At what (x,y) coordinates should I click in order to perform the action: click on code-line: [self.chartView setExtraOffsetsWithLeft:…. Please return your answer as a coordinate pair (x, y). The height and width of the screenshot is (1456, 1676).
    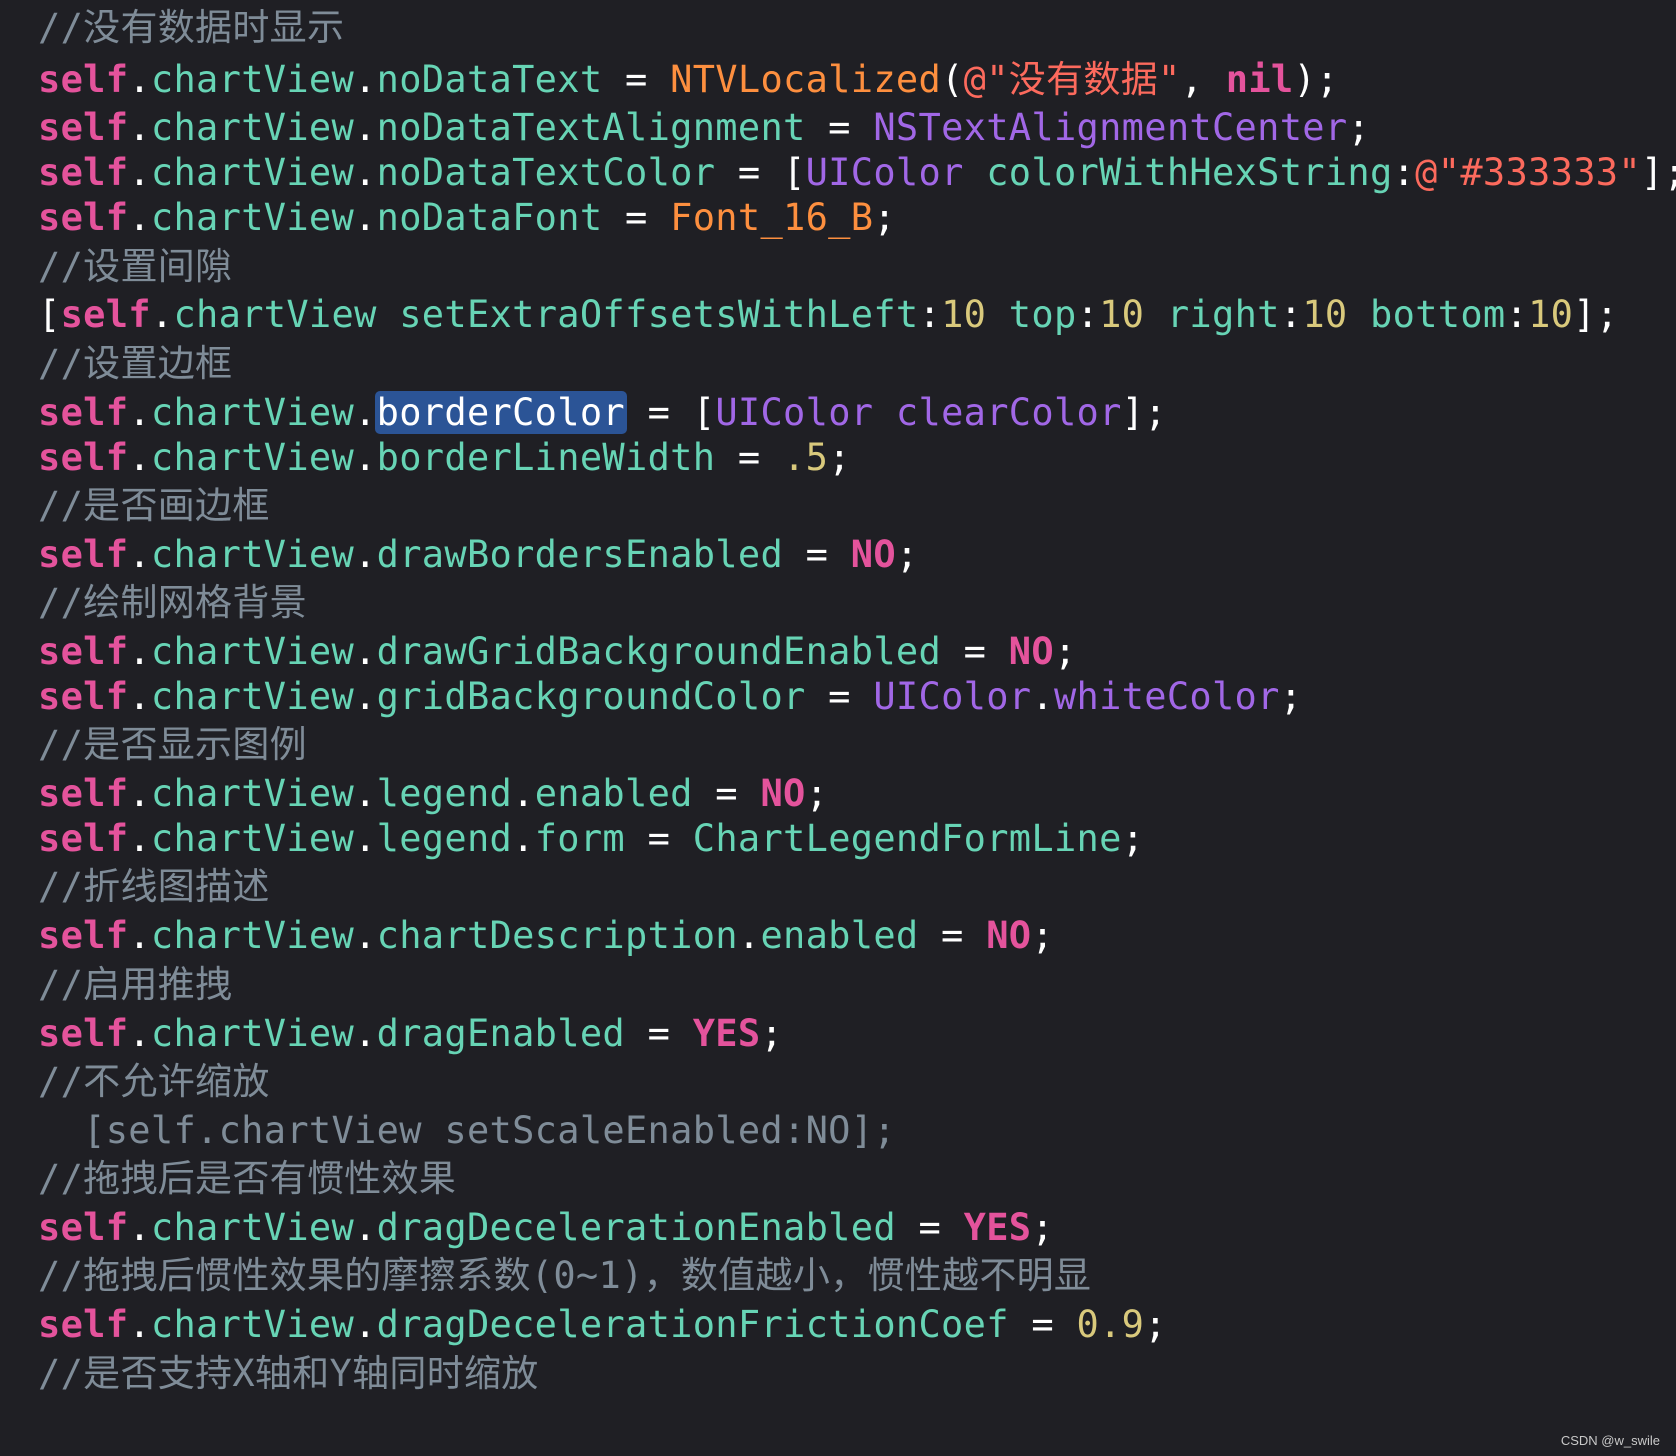
    Looking at the image, I should click on (828, 315).